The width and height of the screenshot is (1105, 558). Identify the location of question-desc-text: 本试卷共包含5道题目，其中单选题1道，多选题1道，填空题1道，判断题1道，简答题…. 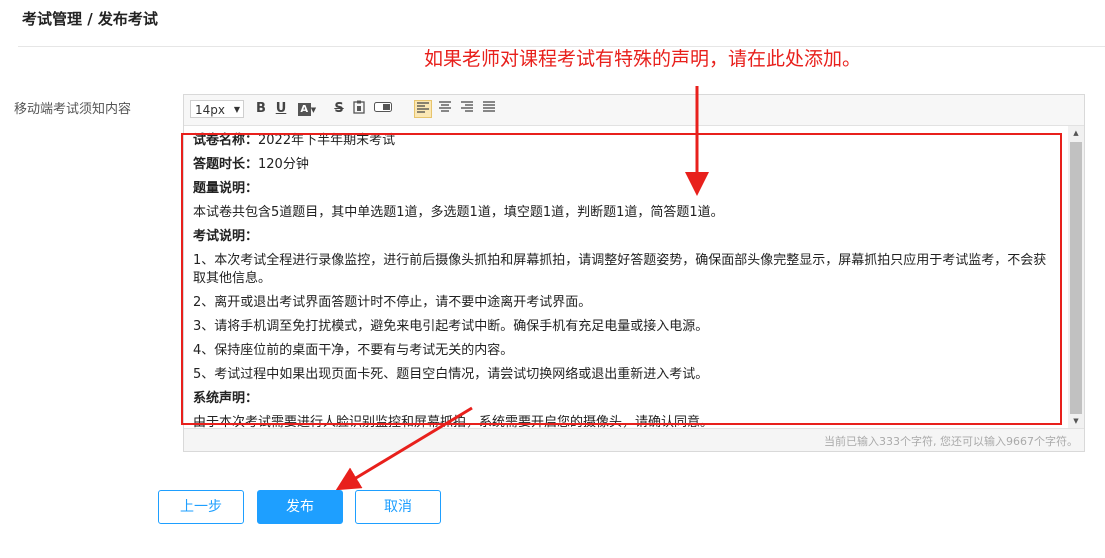
(458, 212).